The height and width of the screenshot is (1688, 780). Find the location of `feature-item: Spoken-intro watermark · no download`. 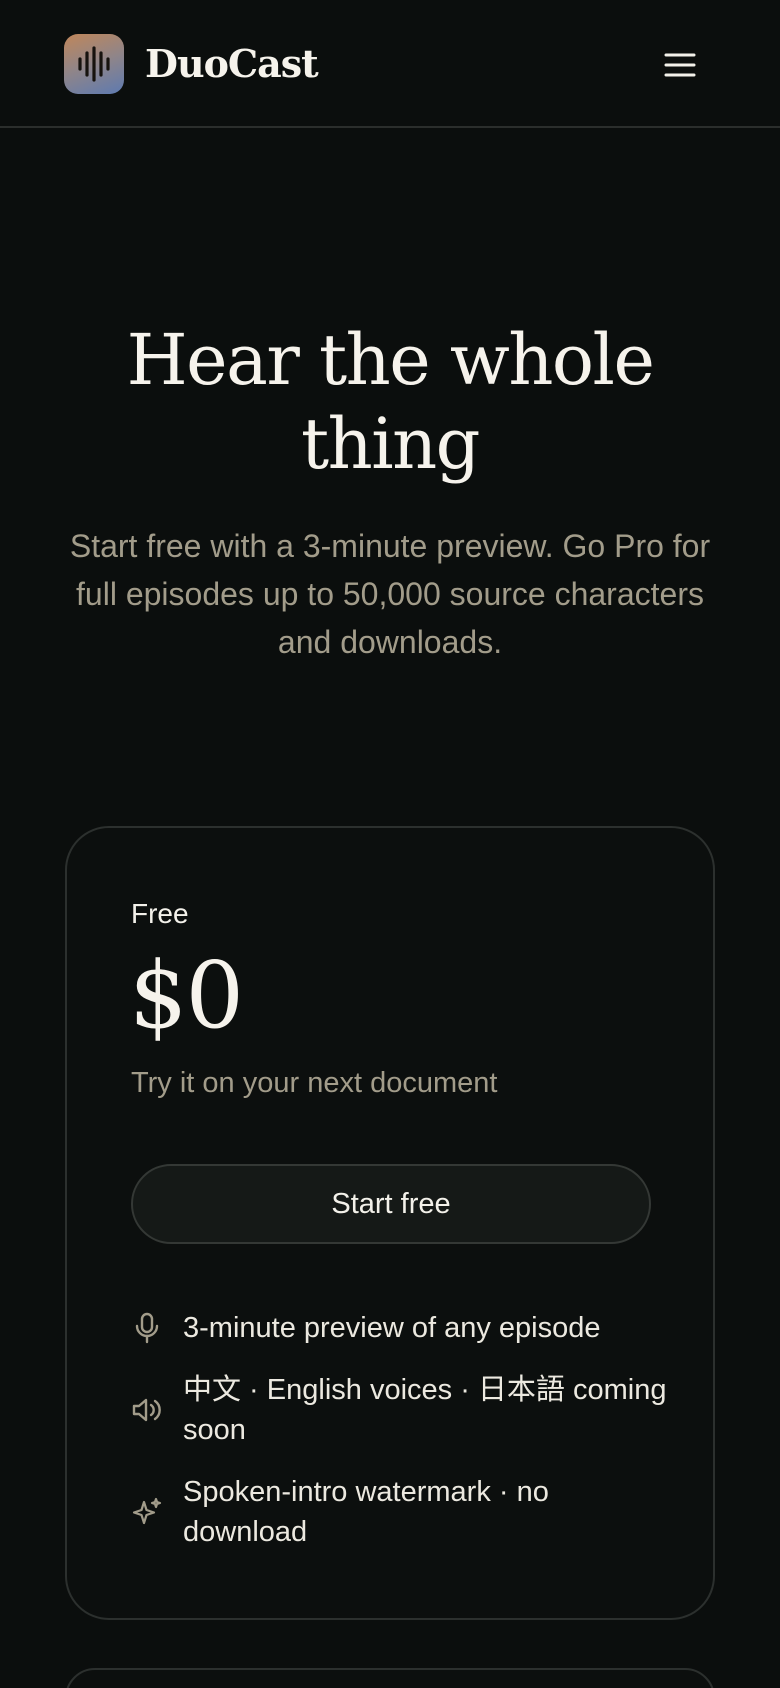

feature-item: Spoken-intro watermark · no download is located at coordinates (401, 1512).